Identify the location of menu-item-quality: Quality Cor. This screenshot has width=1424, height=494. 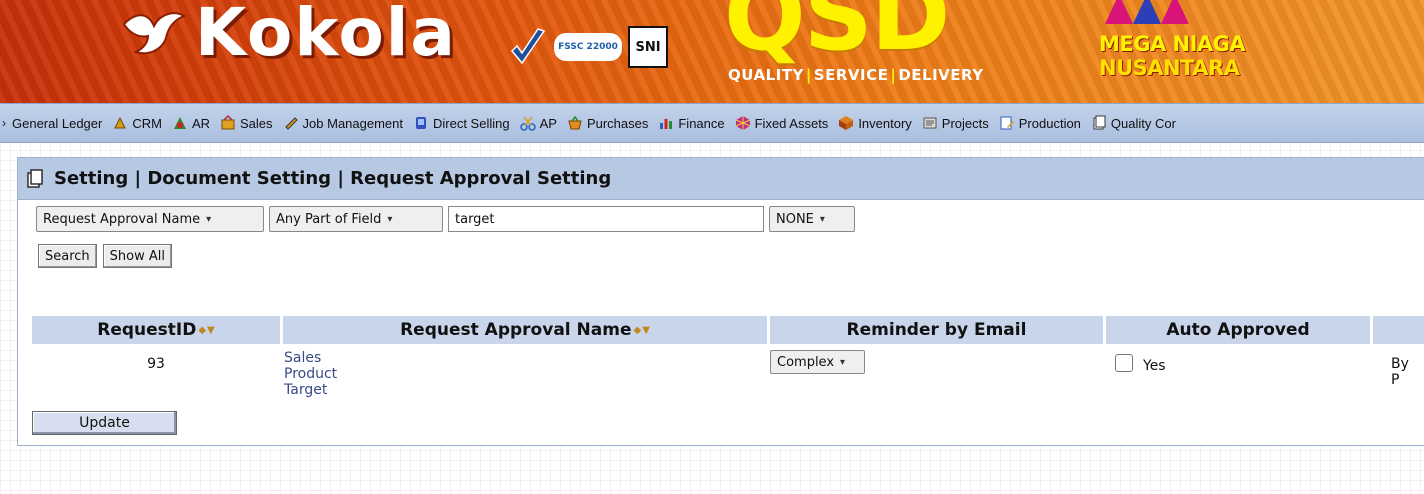
(1134, 123).